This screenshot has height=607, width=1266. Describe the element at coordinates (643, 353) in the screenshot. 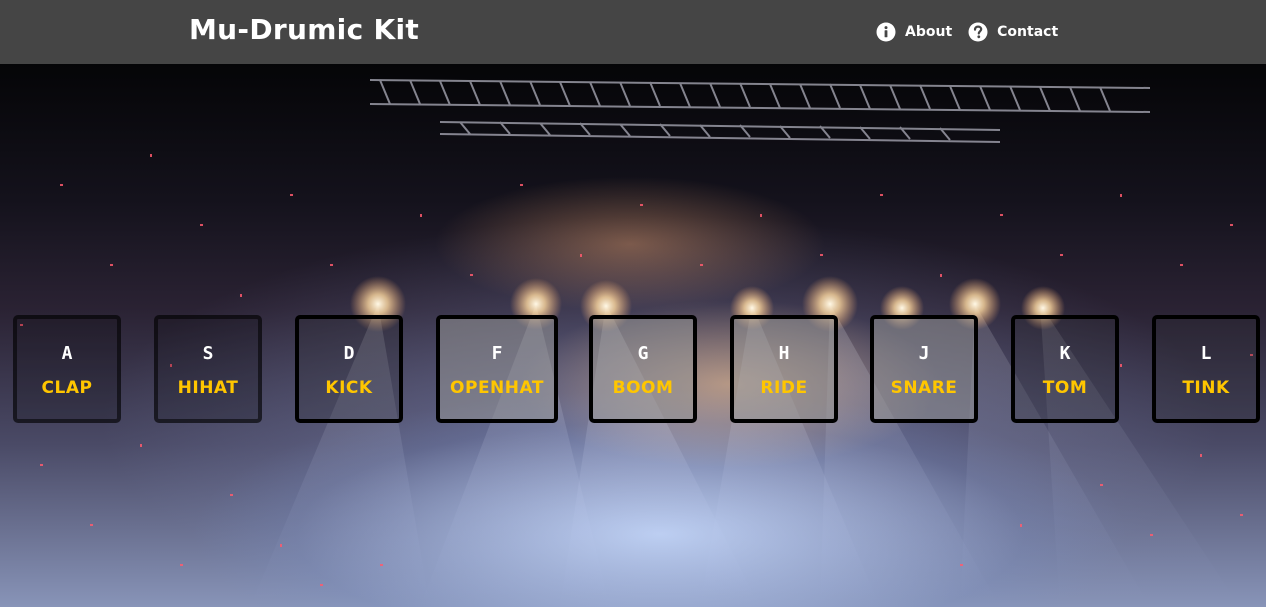

I see `key-letter: G` at that location.